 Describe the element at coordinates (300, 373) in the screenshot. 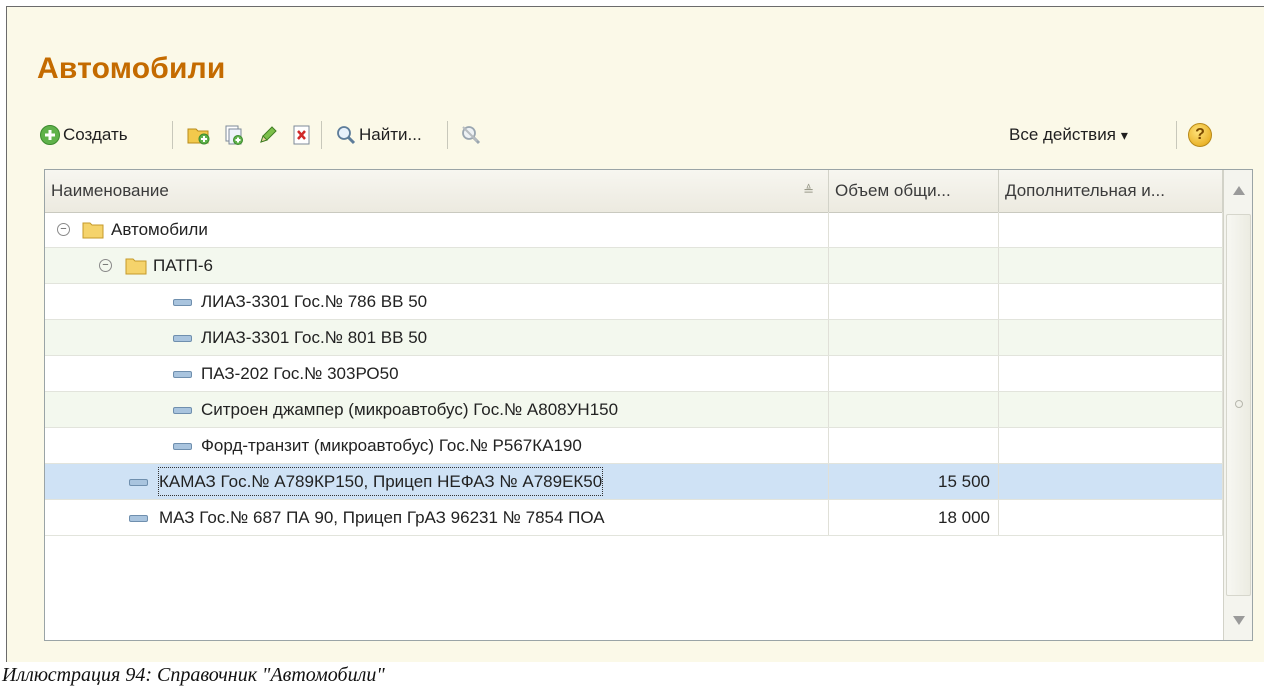

I see `row-name: ПАЗ-202 Гос.№ 303РО50` at that location.